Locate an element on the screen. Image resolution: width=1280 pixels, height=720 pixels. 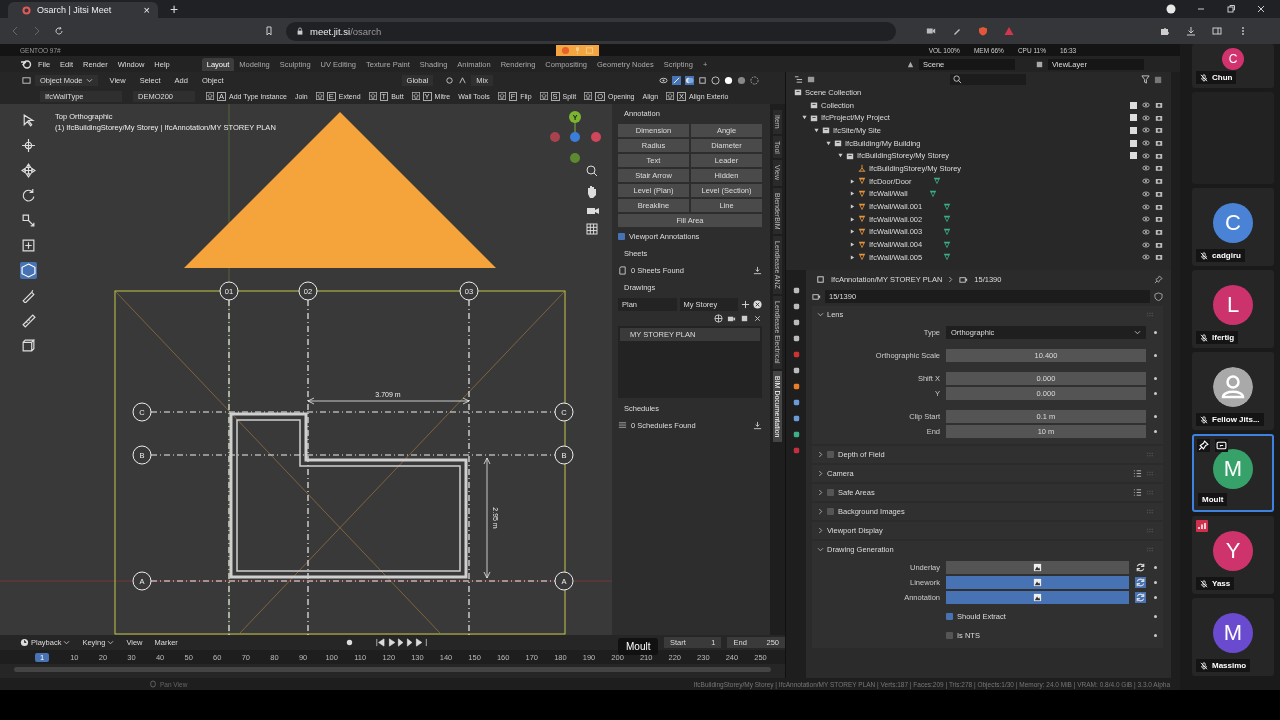
participant-name: Chun is located at coordinates (1222, 77).